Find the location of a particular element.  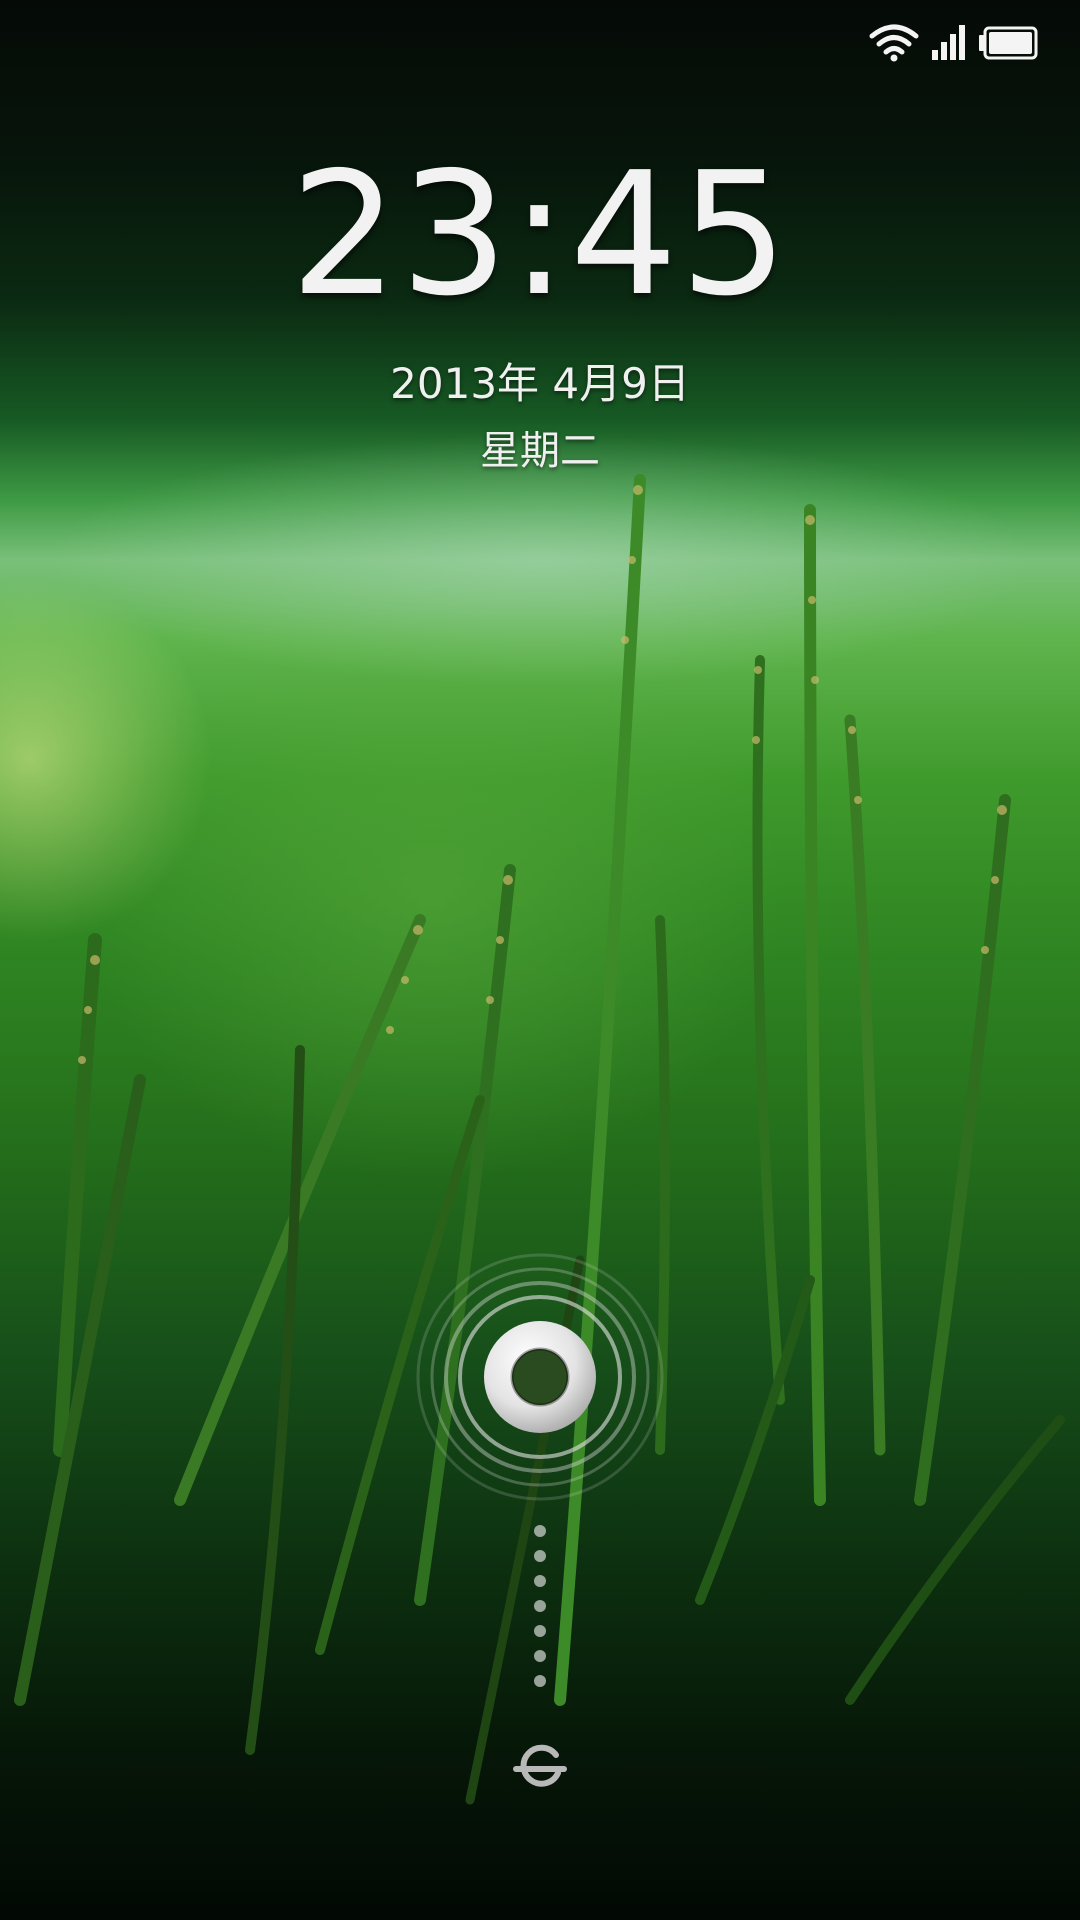

lockscreen-weekday: 星期二 is located at coordinates (540, 451).